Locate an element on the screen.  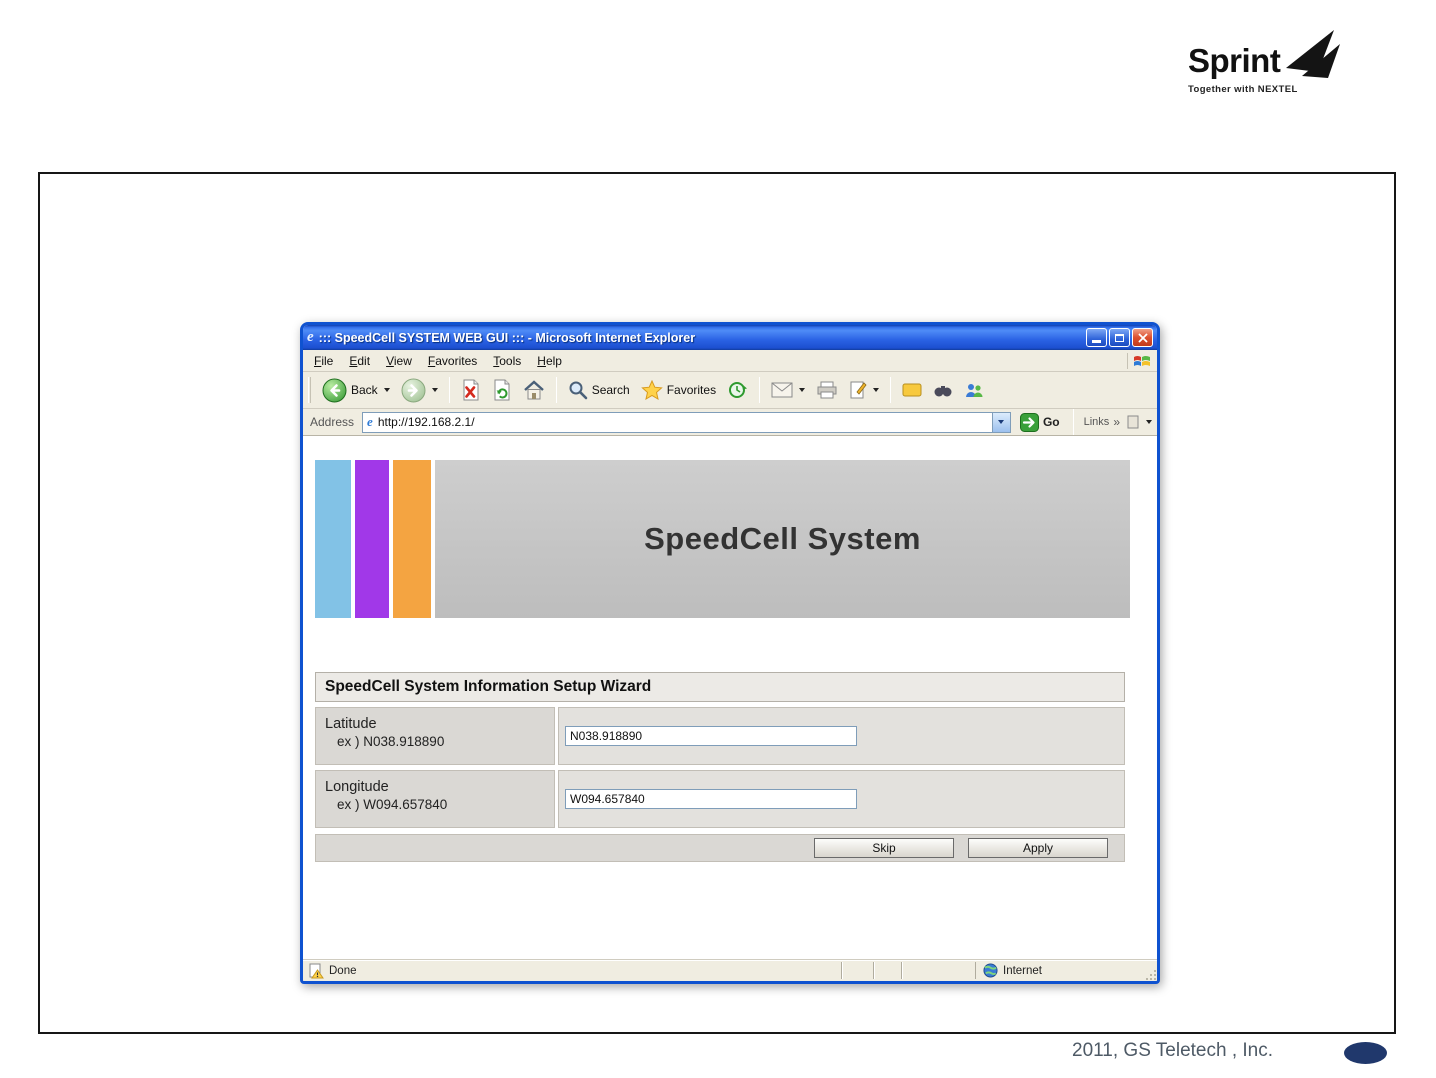
go-label: Go is located at coordinates (1051, 422).